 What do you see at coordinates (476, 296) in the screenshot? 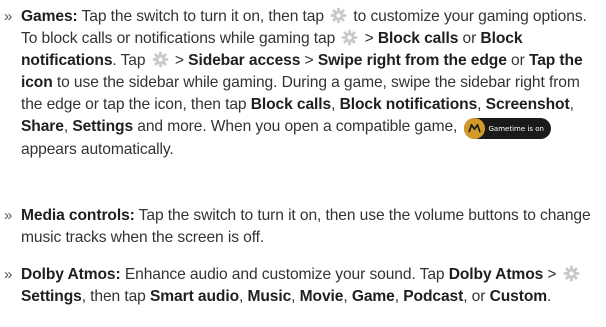
I see `text-run: , or` at bounding box center [476, 296].